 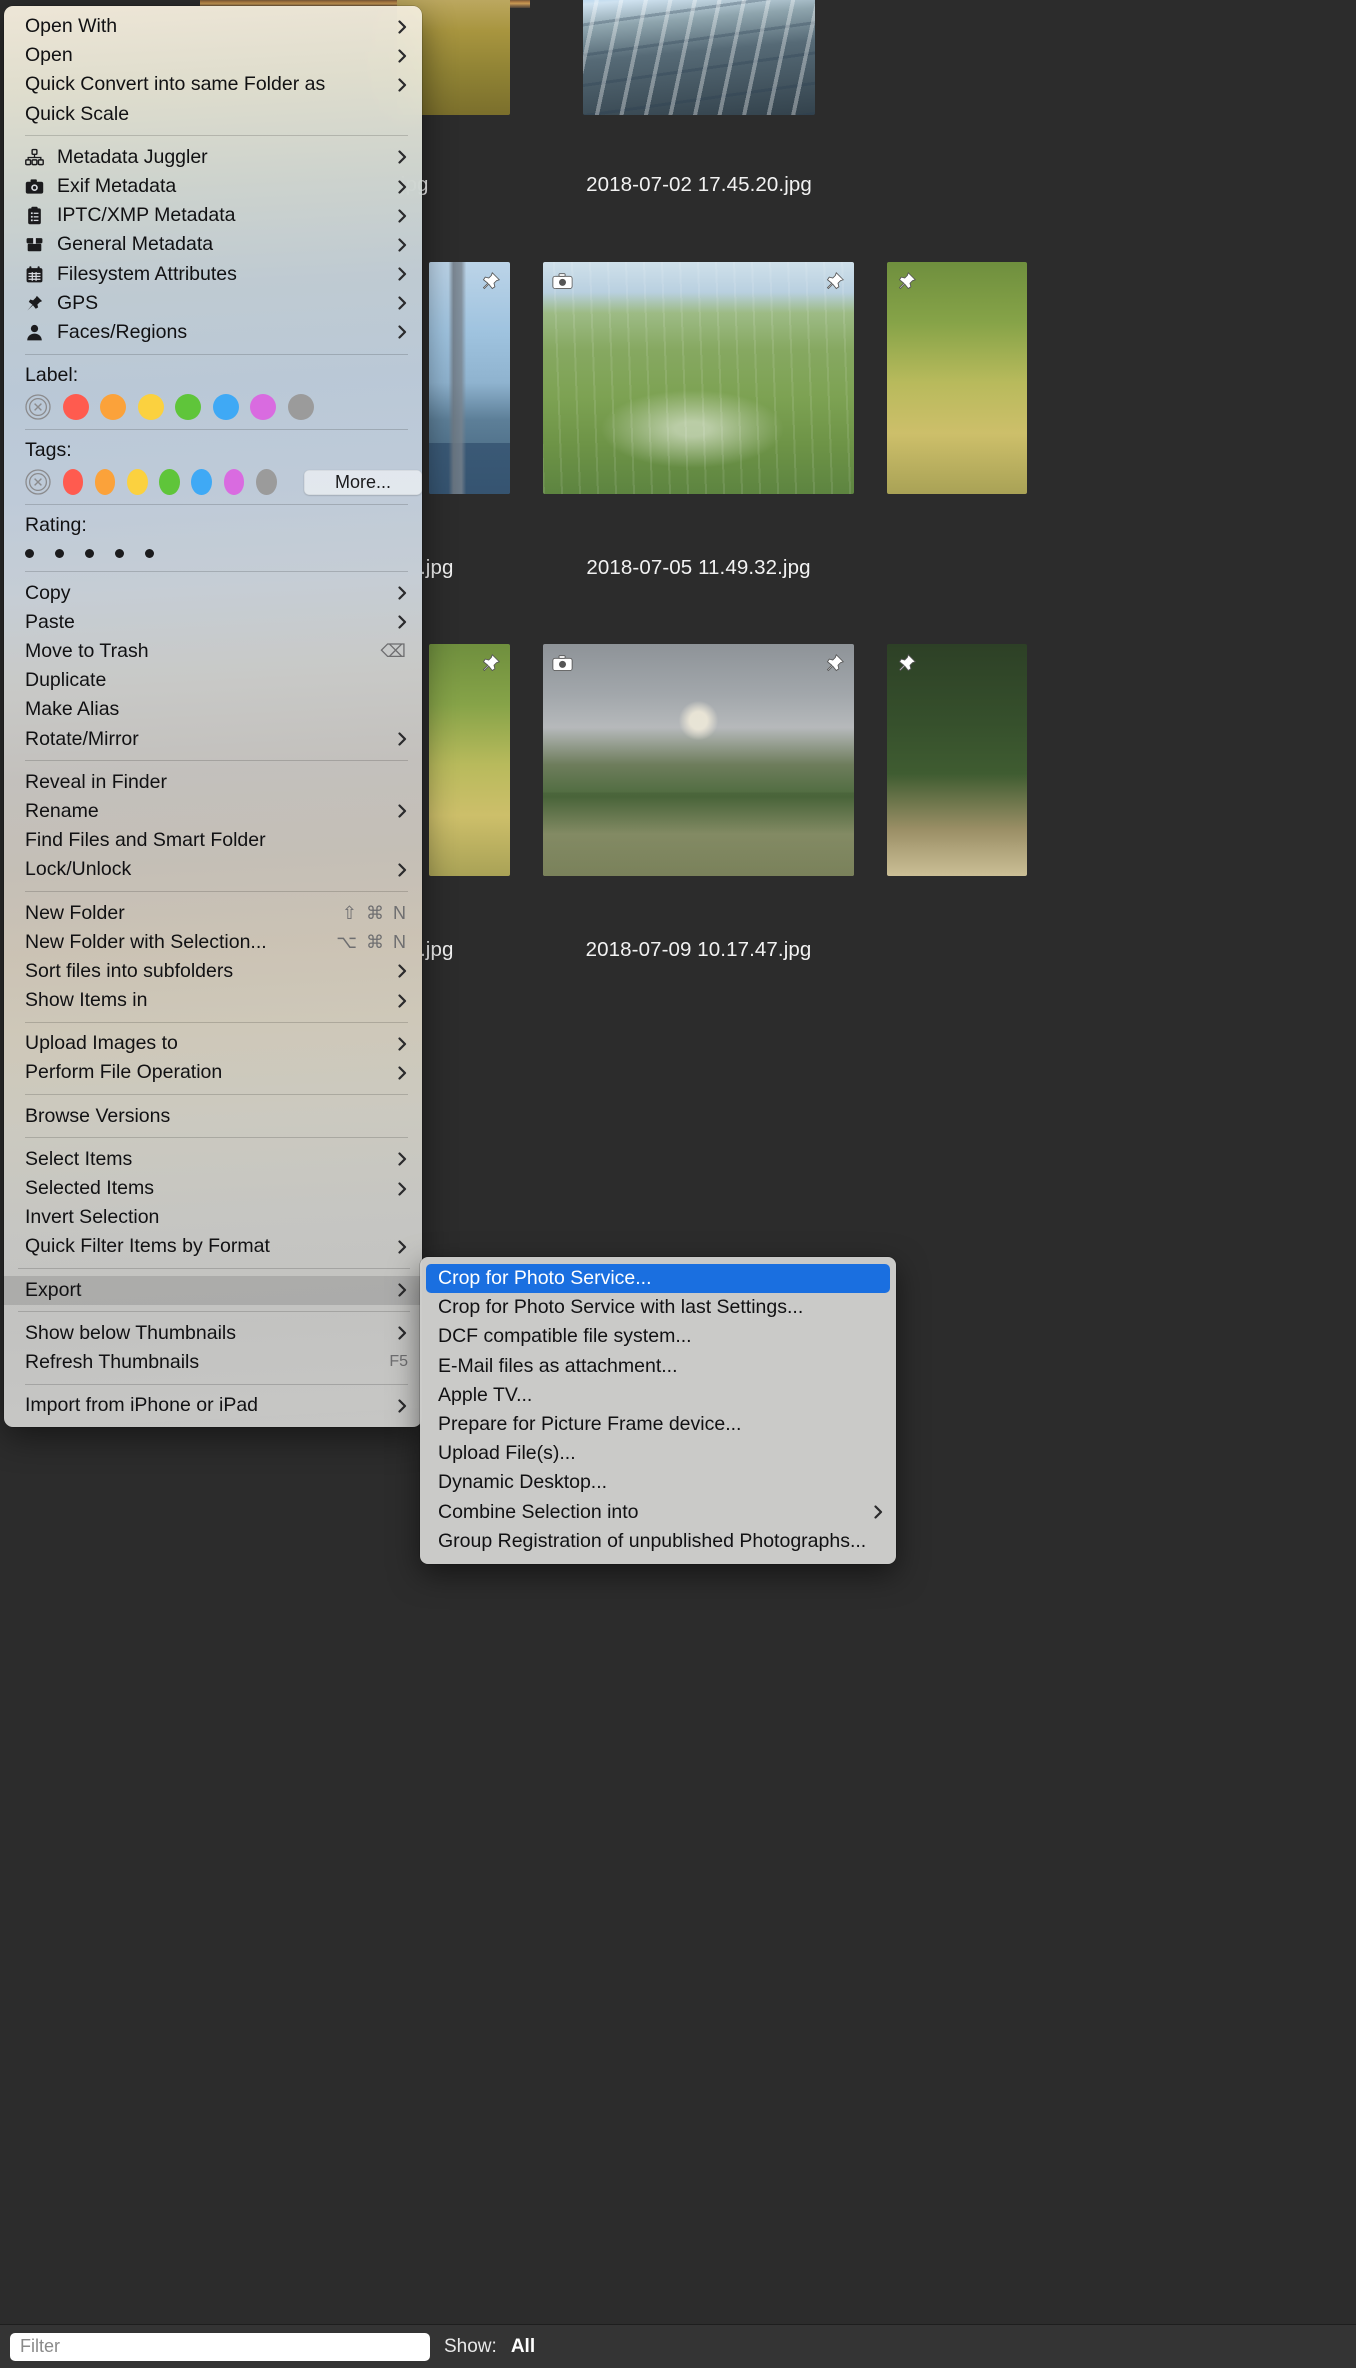 I want to click on menu-item-label: Open With, so click(x=71, y=26).